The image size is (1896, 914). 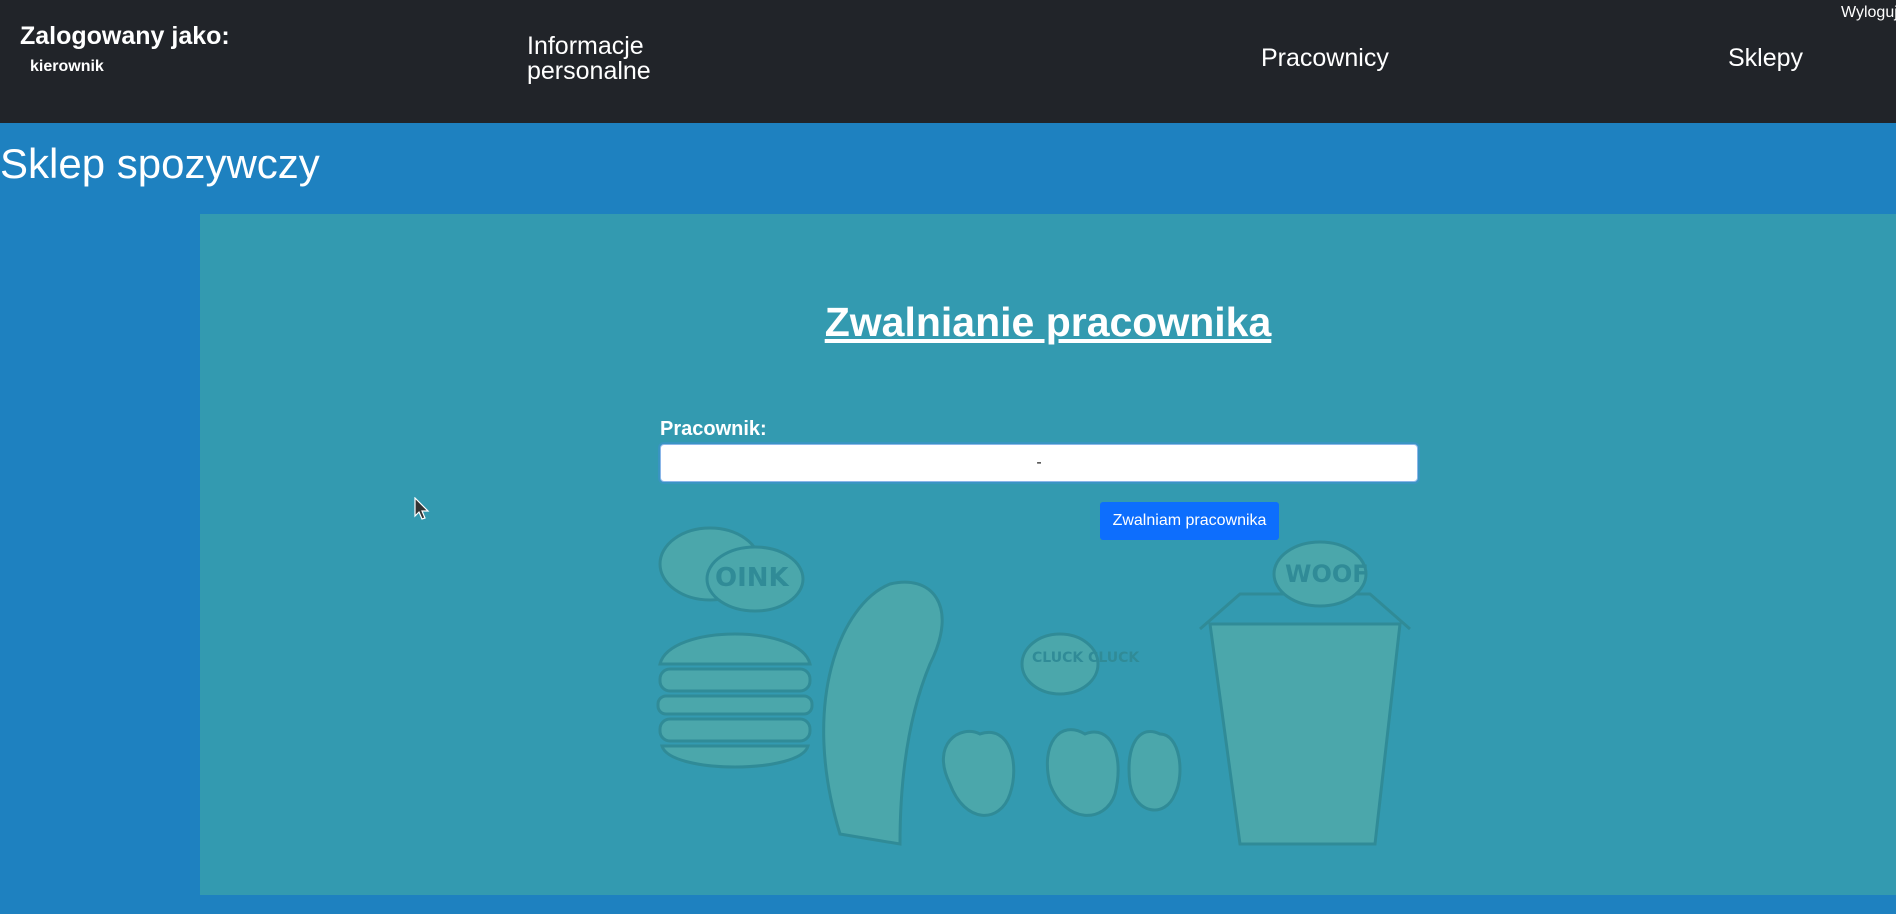 I want to click on employee-label: Pracownik:, so click(x=713, y=429).